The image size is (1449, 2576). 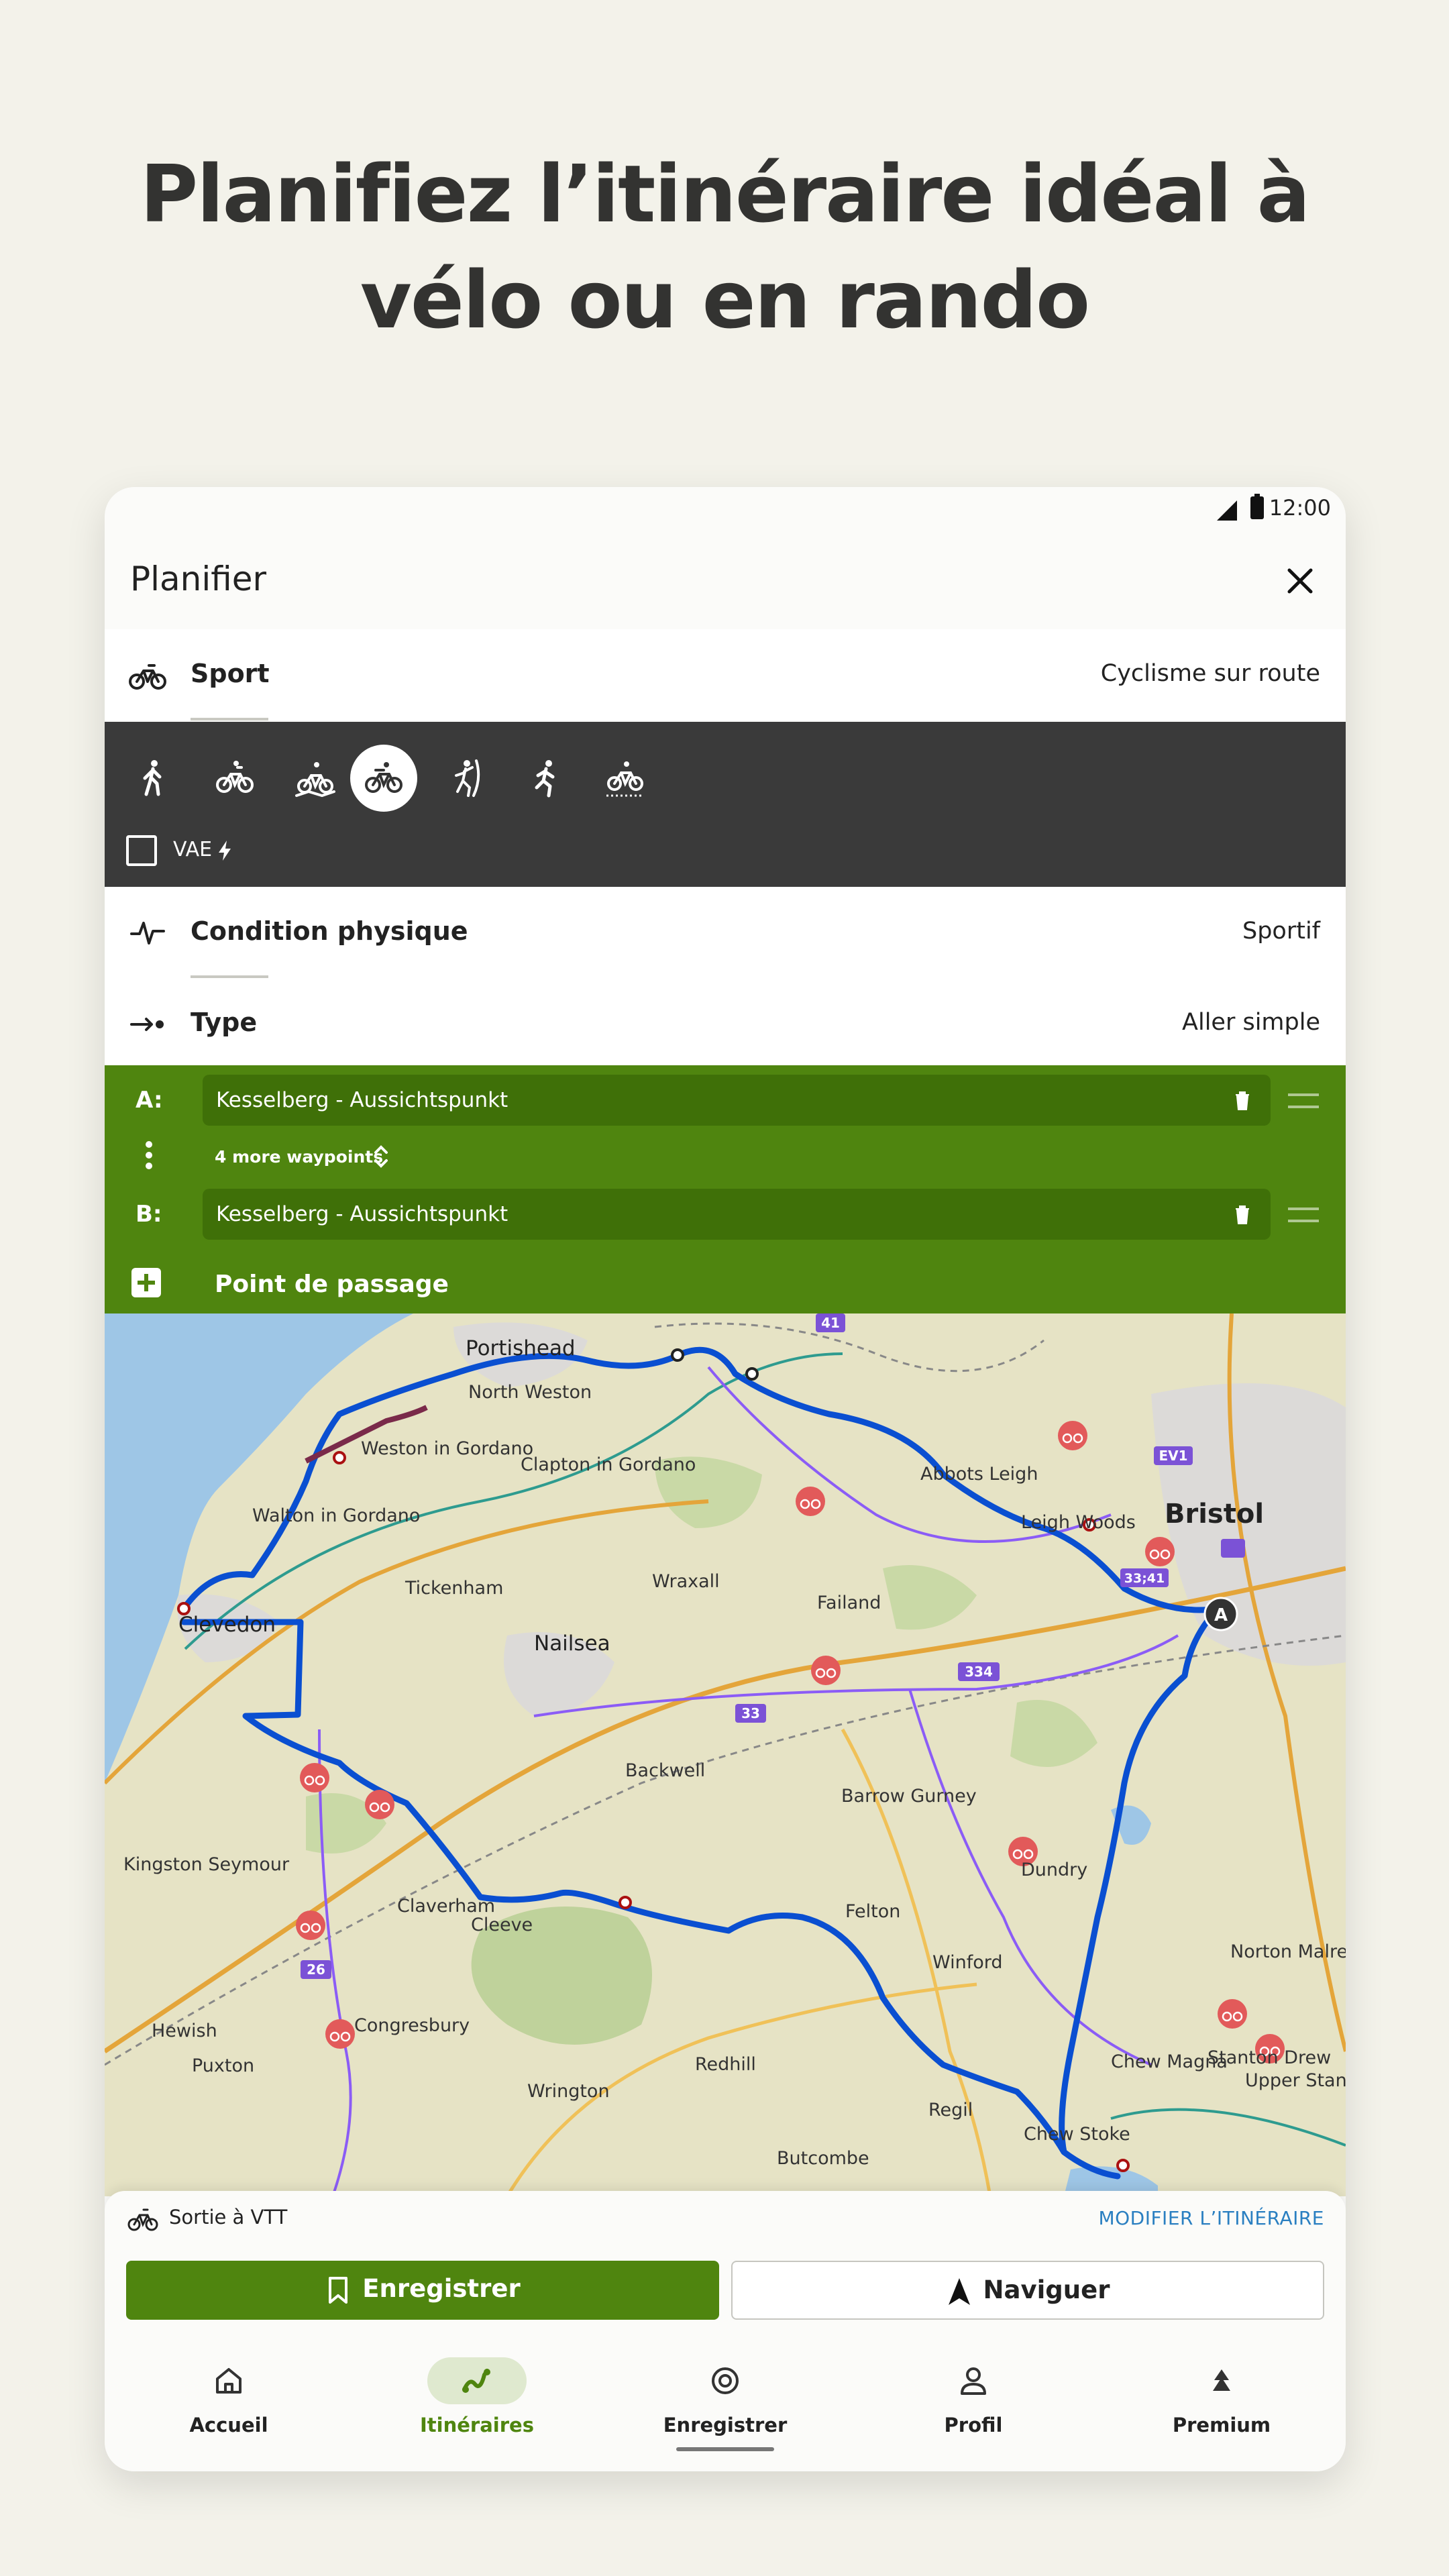 I want to click on waypoint-a-field: Kesselberg - Aussichtspunkt, so click(x=737, y=1100).